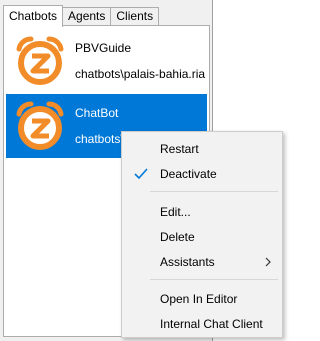  I want to click on menu-item-assistants: Assistants, so click(202, 262).